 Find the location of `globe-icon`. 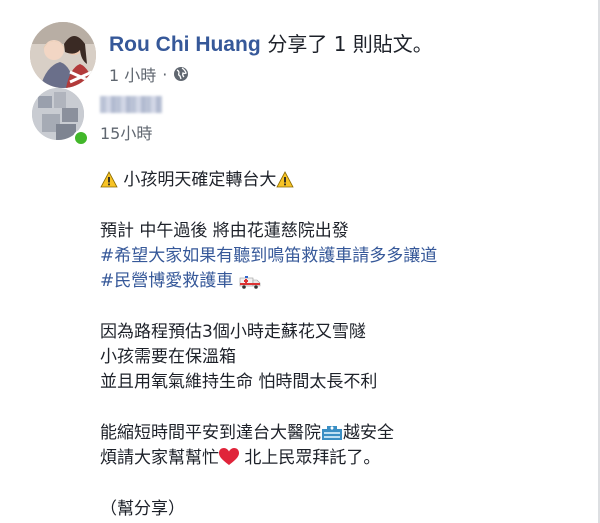

globe-icon is located at coordinates (181, 74).